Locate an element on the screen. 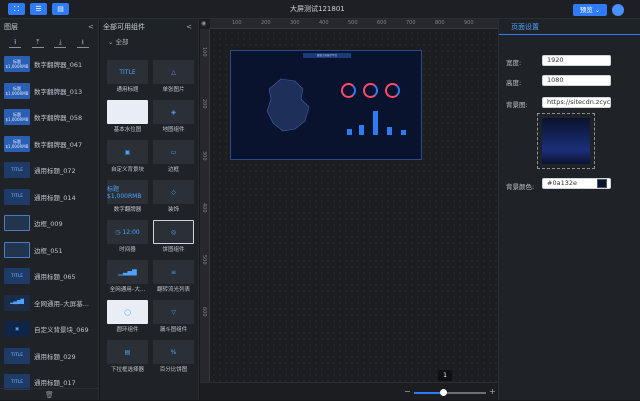 The height and width of the screenshot is (401, 640). avatar is located at coordinates (618, 10).